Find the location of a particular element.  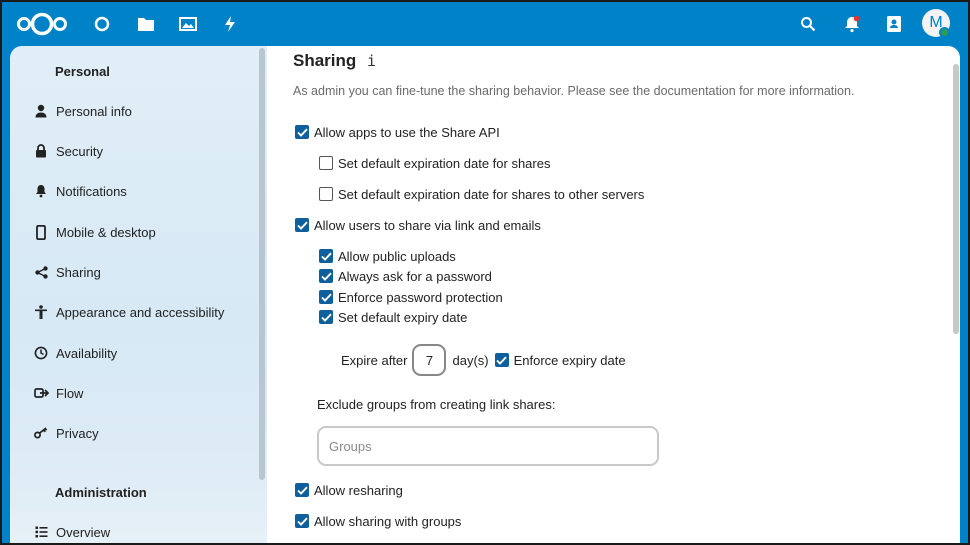

option-label: Set default expiration date for shares is located at coordinates (444, 163).